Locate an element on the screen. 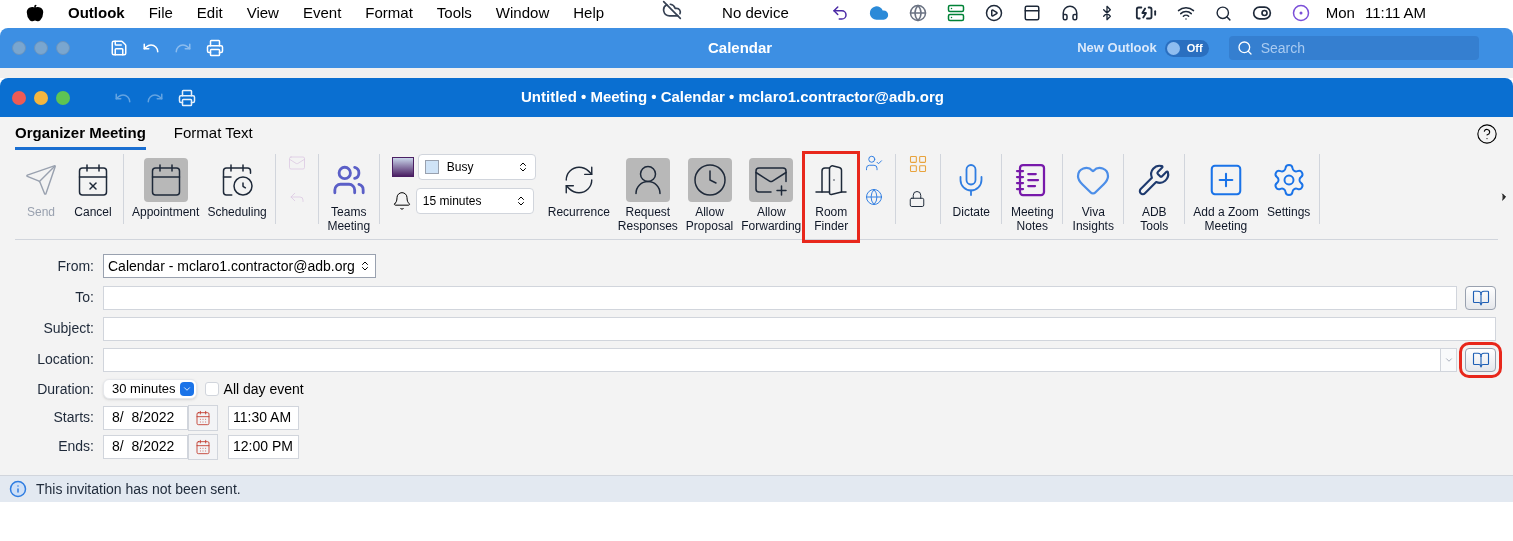  ribbon-button: Recurrence is located at coordinates (578, 197).